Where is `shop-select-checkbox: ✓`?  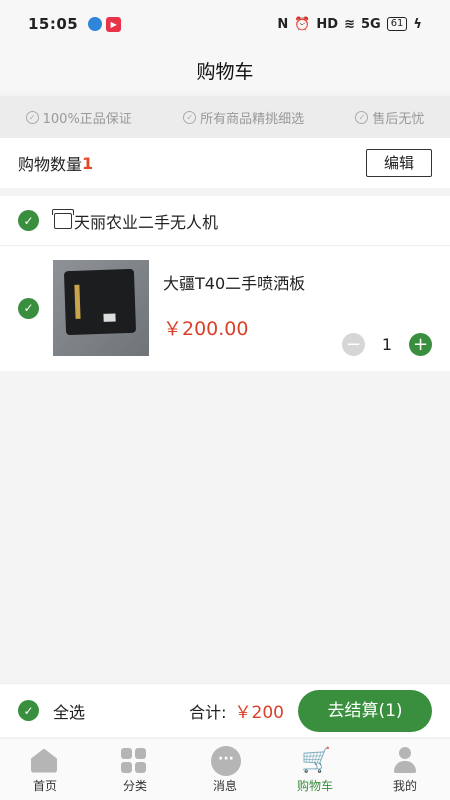
shop-select-checkbox: ✓ is located at coordinates (28, 220).